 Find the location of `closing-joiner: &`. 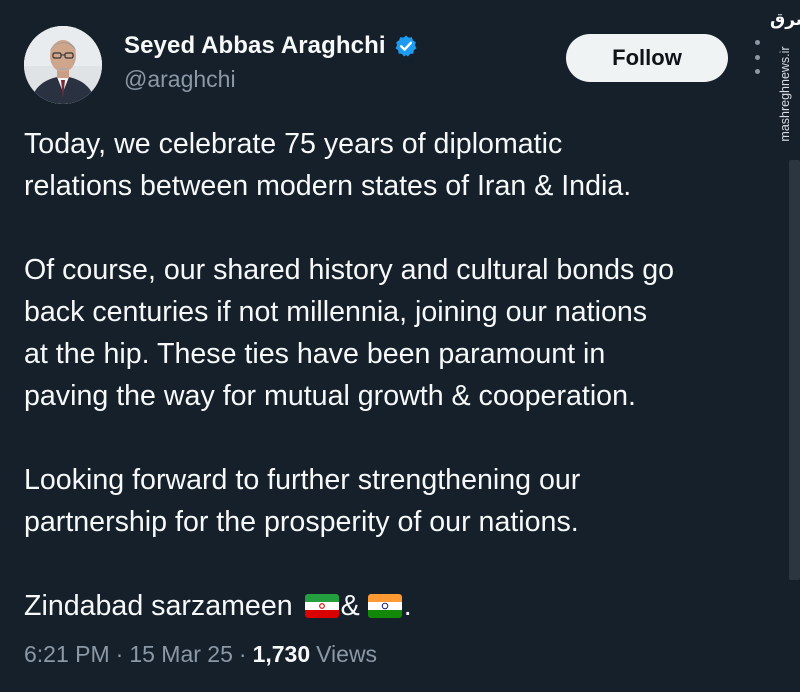

closing-joiner: & is located at coordinates (350, 606).